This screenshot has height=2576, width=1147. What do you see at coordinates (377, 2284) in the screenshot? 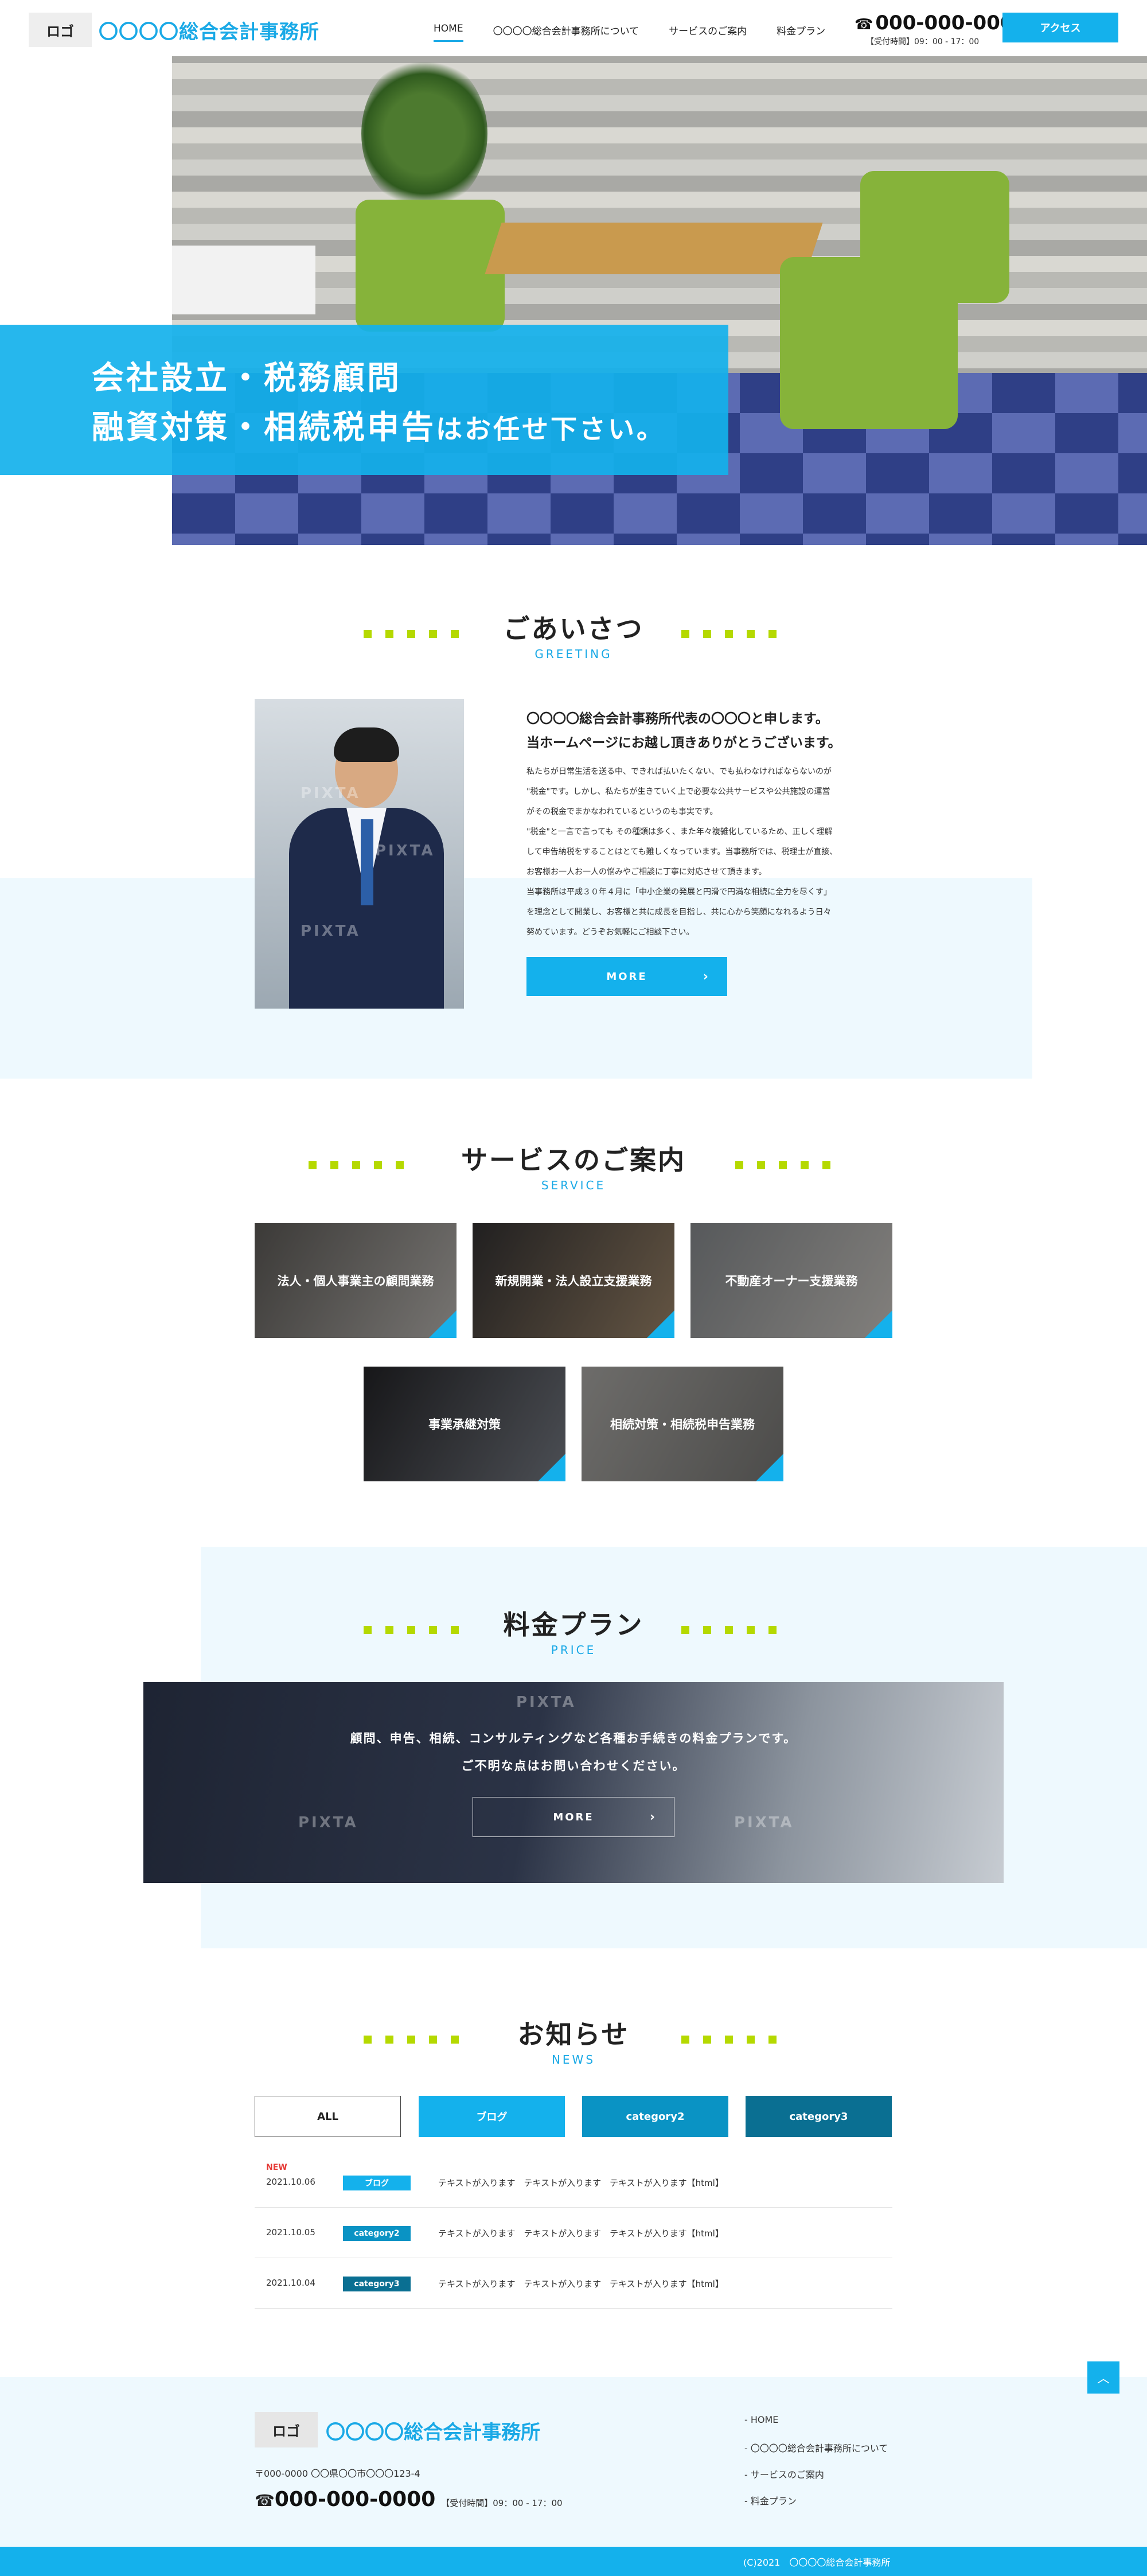
I see `news-category-tag: category3` at bounding box center [377, 2284].